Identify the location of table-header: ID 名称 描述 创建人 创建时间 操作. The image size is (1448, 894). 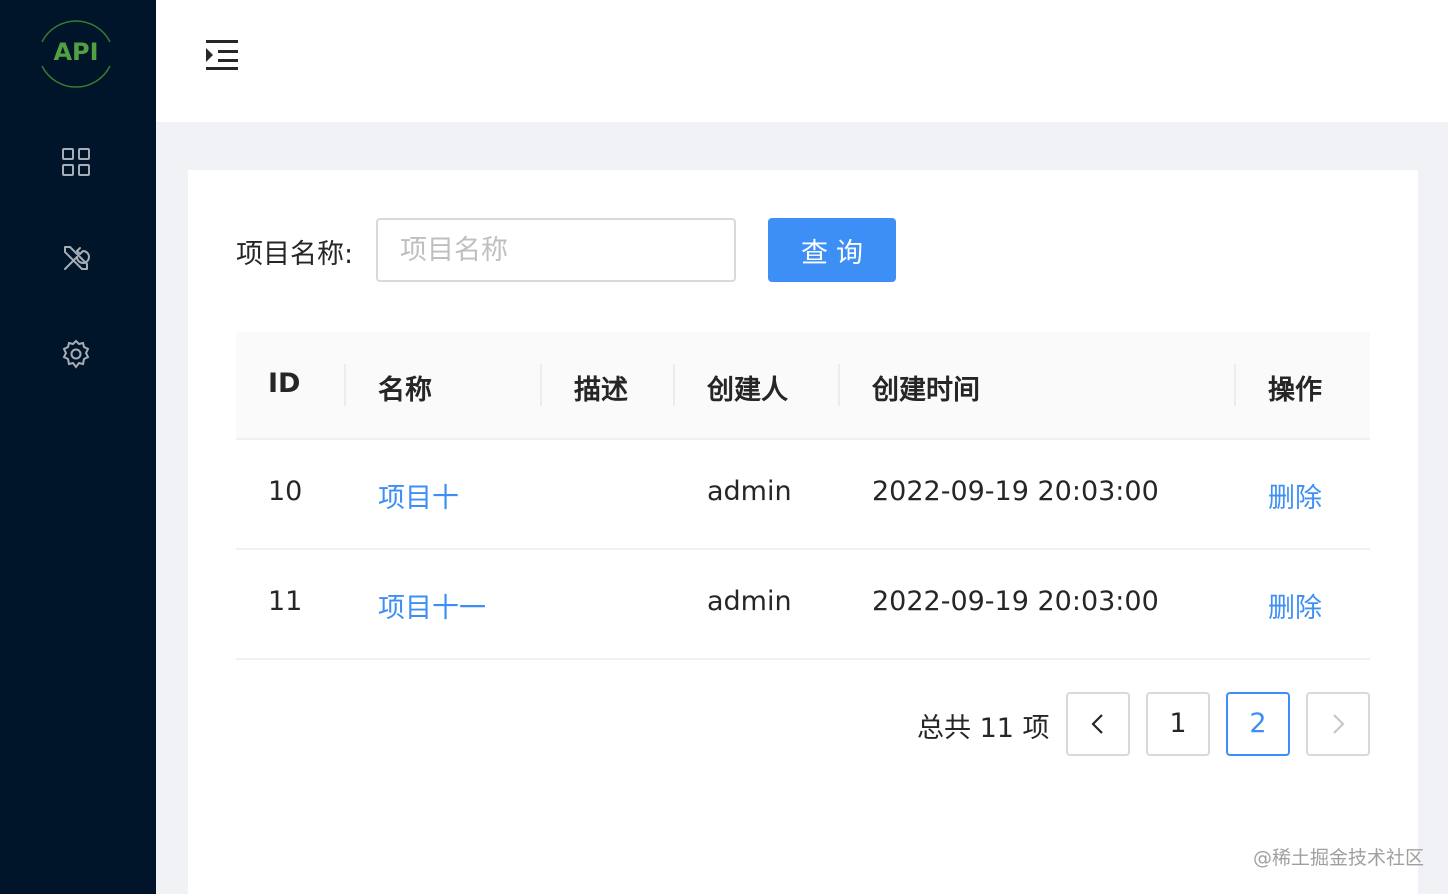
(803, 386).